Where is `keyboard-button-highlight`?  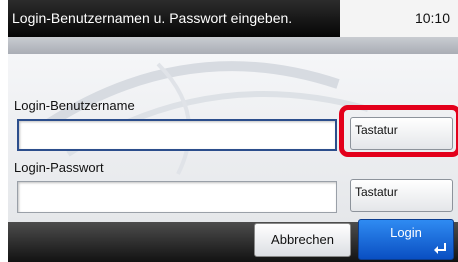
keyboard-button-highlight is located at coordinates (398, 131).